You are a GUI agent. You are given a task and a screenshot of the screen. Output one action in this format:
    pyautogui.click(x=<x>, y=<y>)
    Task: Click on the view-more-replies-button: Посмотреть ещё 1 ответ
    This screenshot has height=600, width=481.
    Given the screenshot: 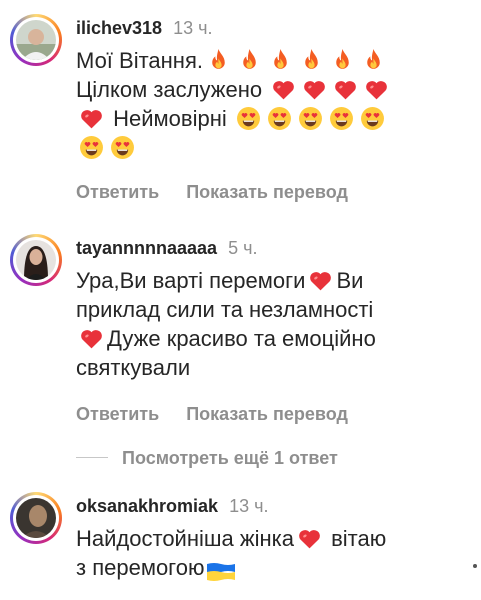 What is the action you would take?
    pyautogui.click(x=207, y=458)
    